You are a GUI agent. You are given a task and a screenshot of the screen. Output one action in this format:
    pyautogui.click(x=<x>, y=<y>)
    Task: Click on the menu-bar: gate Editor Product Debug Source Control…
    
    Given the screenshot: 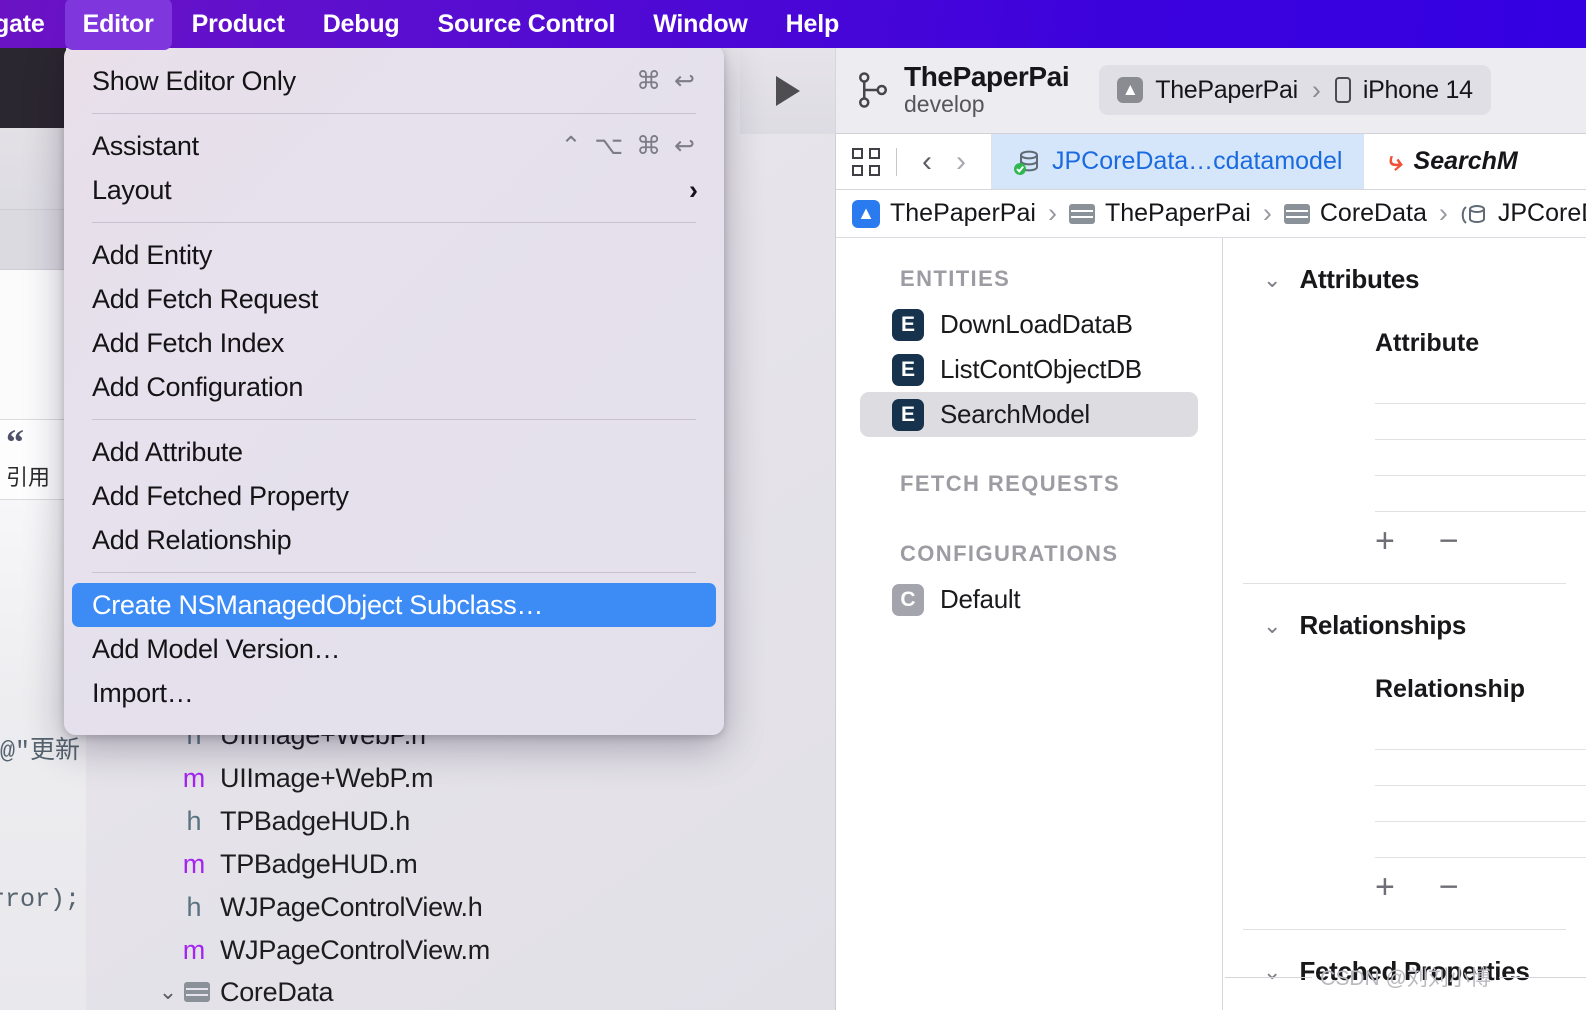 What is the action you would take?
    pyautogui.click(x=793, y=25)
    